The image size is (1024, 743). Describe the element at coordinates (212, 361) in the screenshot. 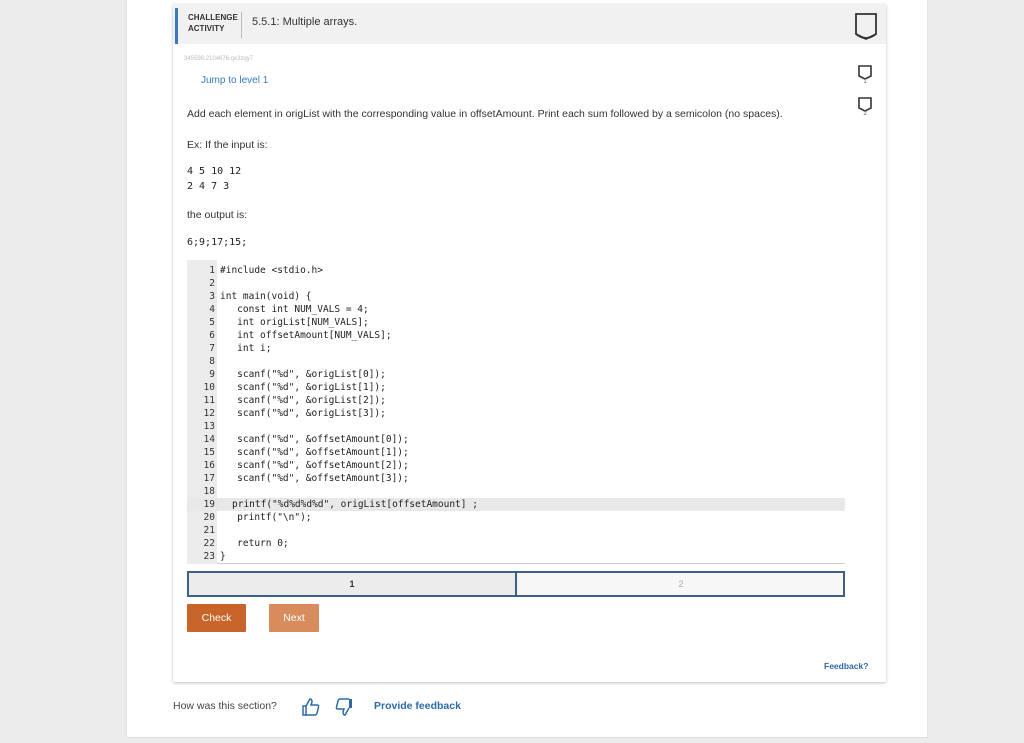

I see `line-number: 8` at that location.